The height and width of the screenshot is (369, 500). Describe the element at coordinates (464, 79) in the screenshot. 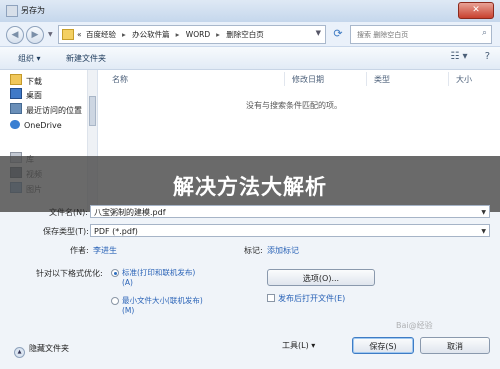

I see `column-header-size: 大小` at that location.